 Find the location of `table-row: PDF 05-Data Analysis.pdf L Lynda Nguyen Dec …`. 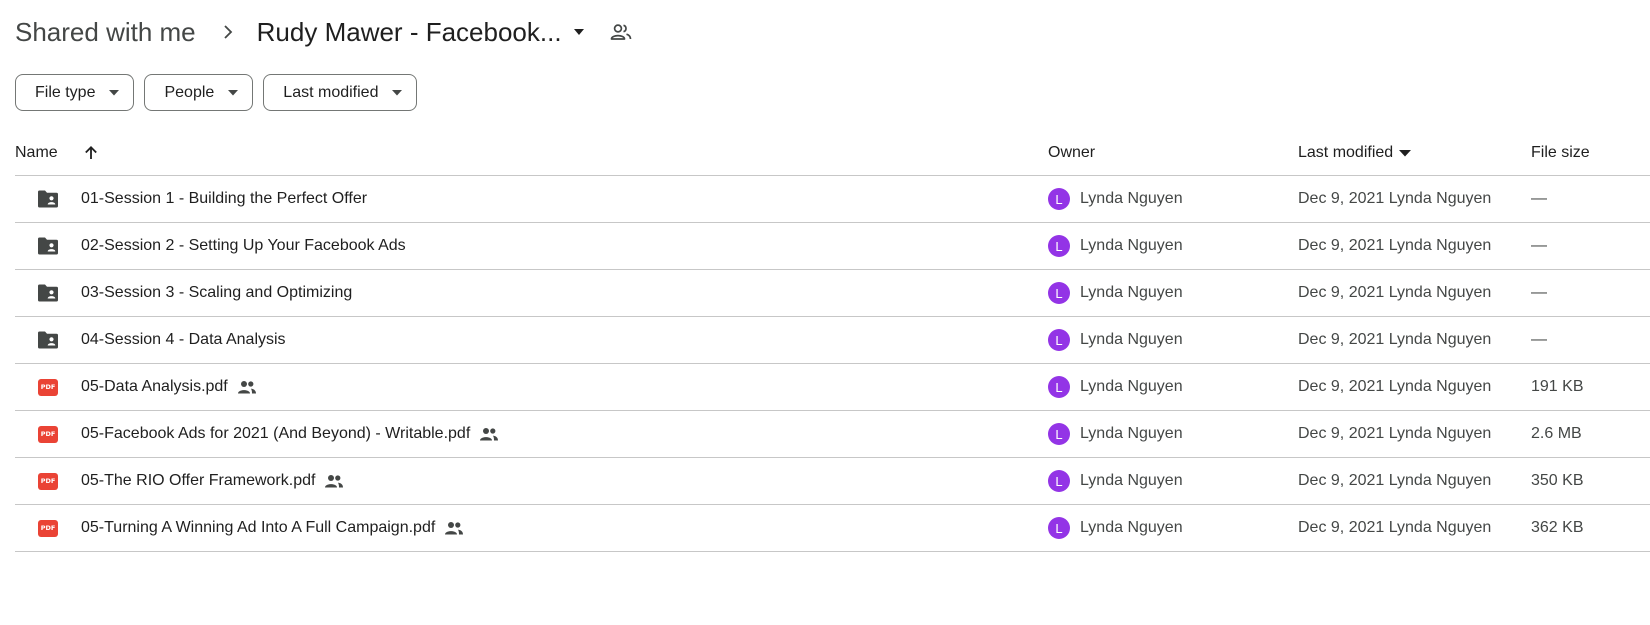

table-row: PDF 05-Data Analysis.pdf L Lynda Nguyen Dec … is located at coordinates (832, 387).